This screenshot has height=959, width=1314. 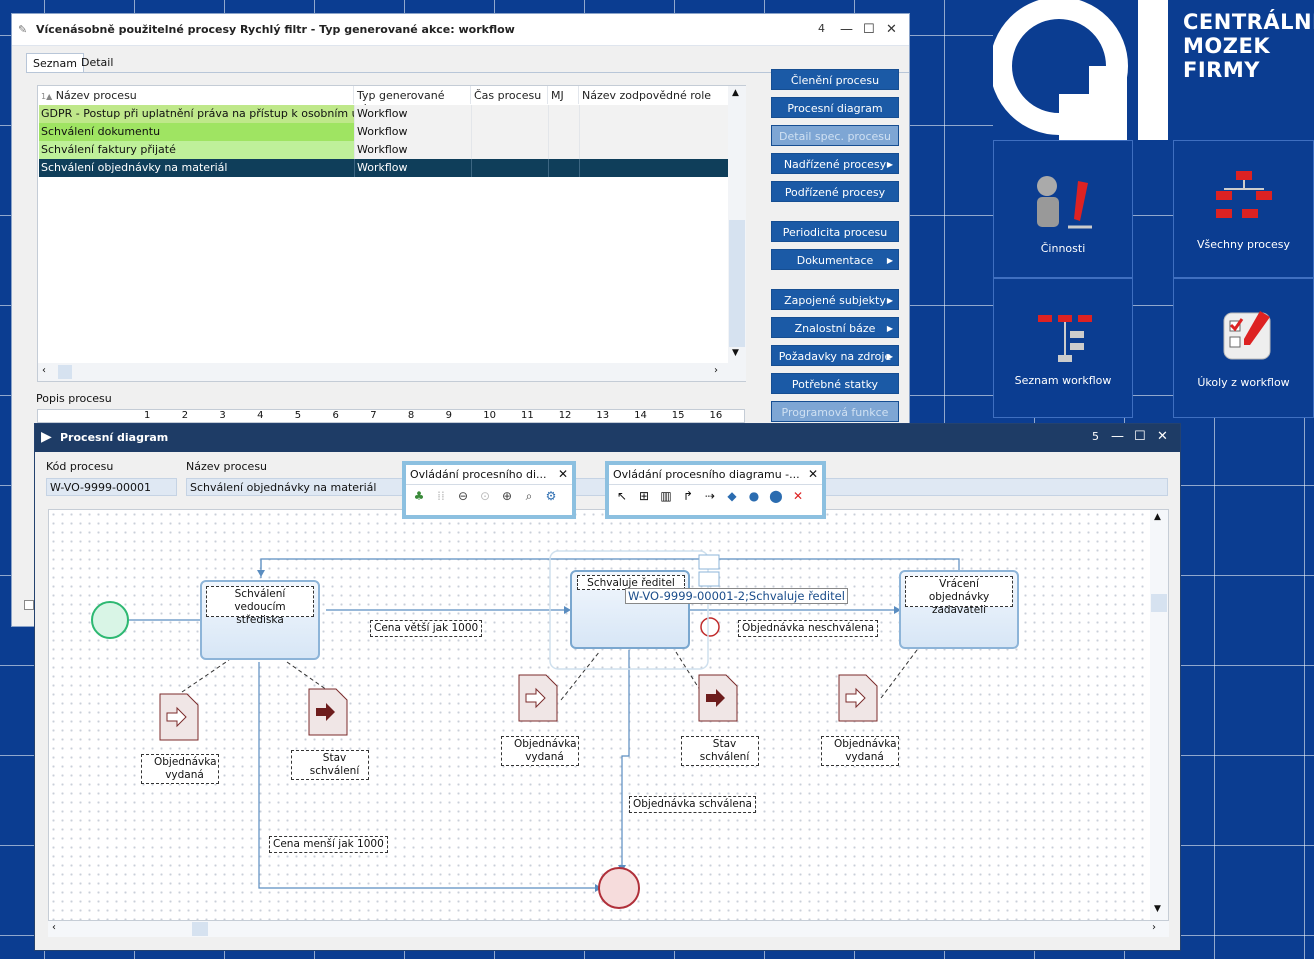 I want to click on zoom-out-icon: ⊖, so click(x=463, y=496).